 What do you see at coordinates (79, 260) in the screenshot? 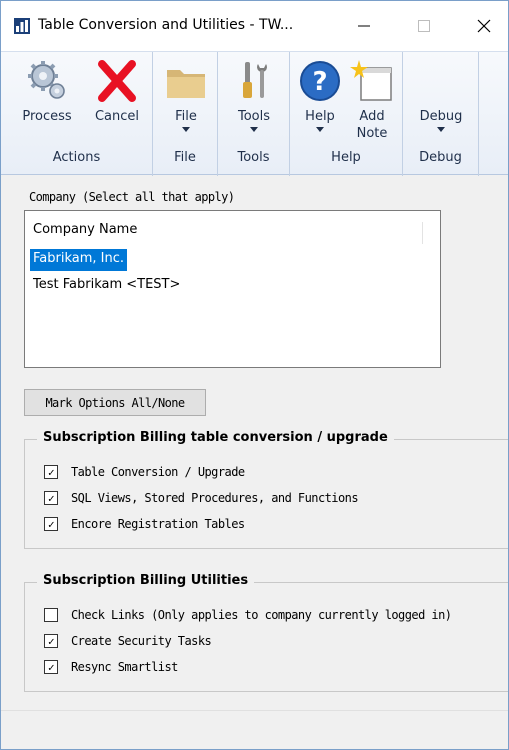
I see `list-item: Fabrikam, Inc.` at bounding box center [79, 260].